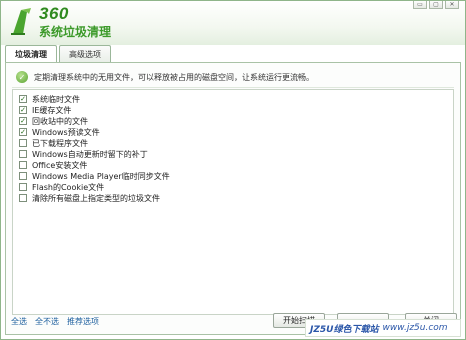  I want to click on list-item: ✓ Windows预读文件, so click(59, 132).